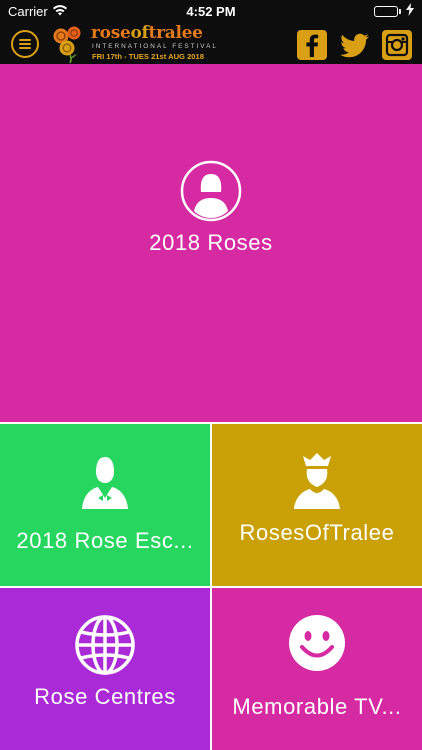 This screenshot has width=422, height=750. Describe the element at coordinates (317, 532) in the screenshot. I see `tile-label: RosesOfTralee` at that location.